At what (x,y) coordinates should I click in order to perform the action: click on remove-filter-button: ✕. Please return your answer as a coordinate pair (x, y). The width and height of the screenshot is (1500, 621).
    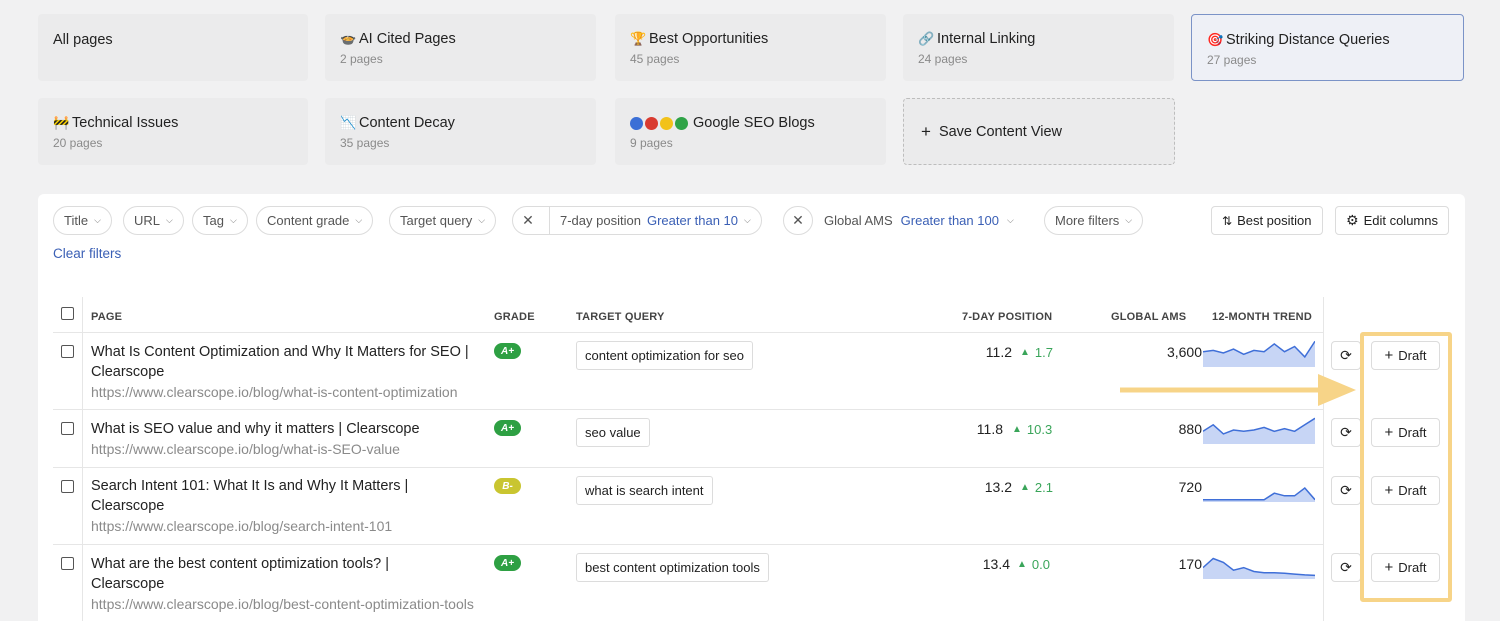
    Looking at the image, I should click on (798, 220).